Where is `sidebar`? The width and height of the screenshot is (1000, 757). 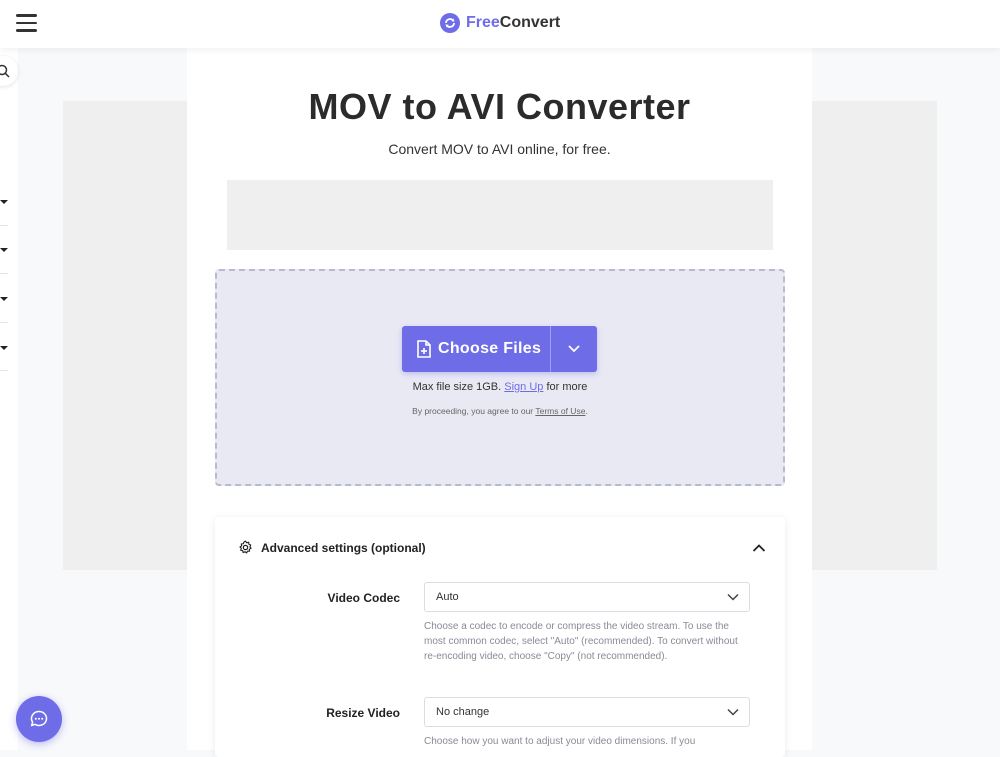 sidebar is located at coordinates (9, 399).